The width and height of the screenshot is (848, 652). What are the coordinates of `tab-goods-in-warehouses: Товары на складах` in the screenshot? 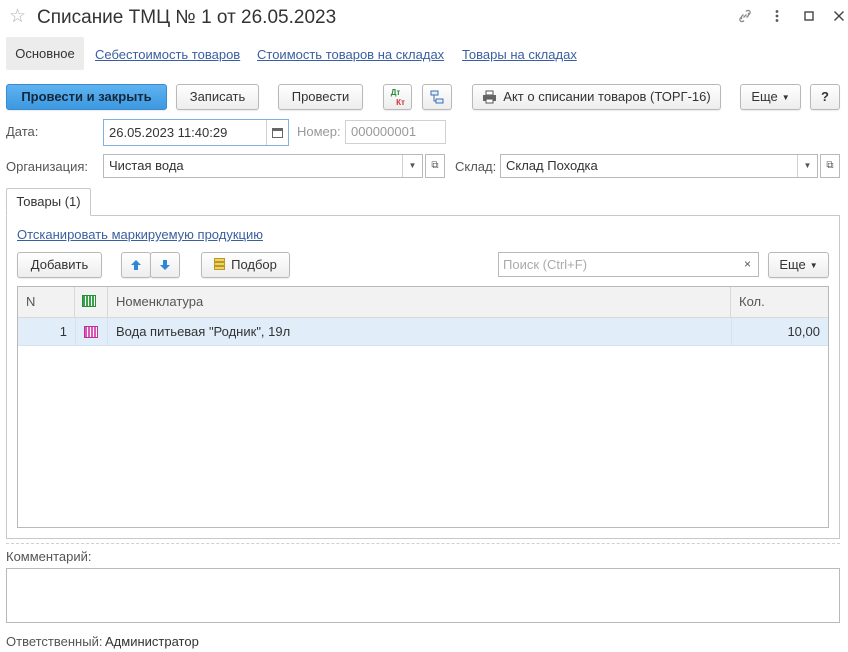 It's located at (519, 55).